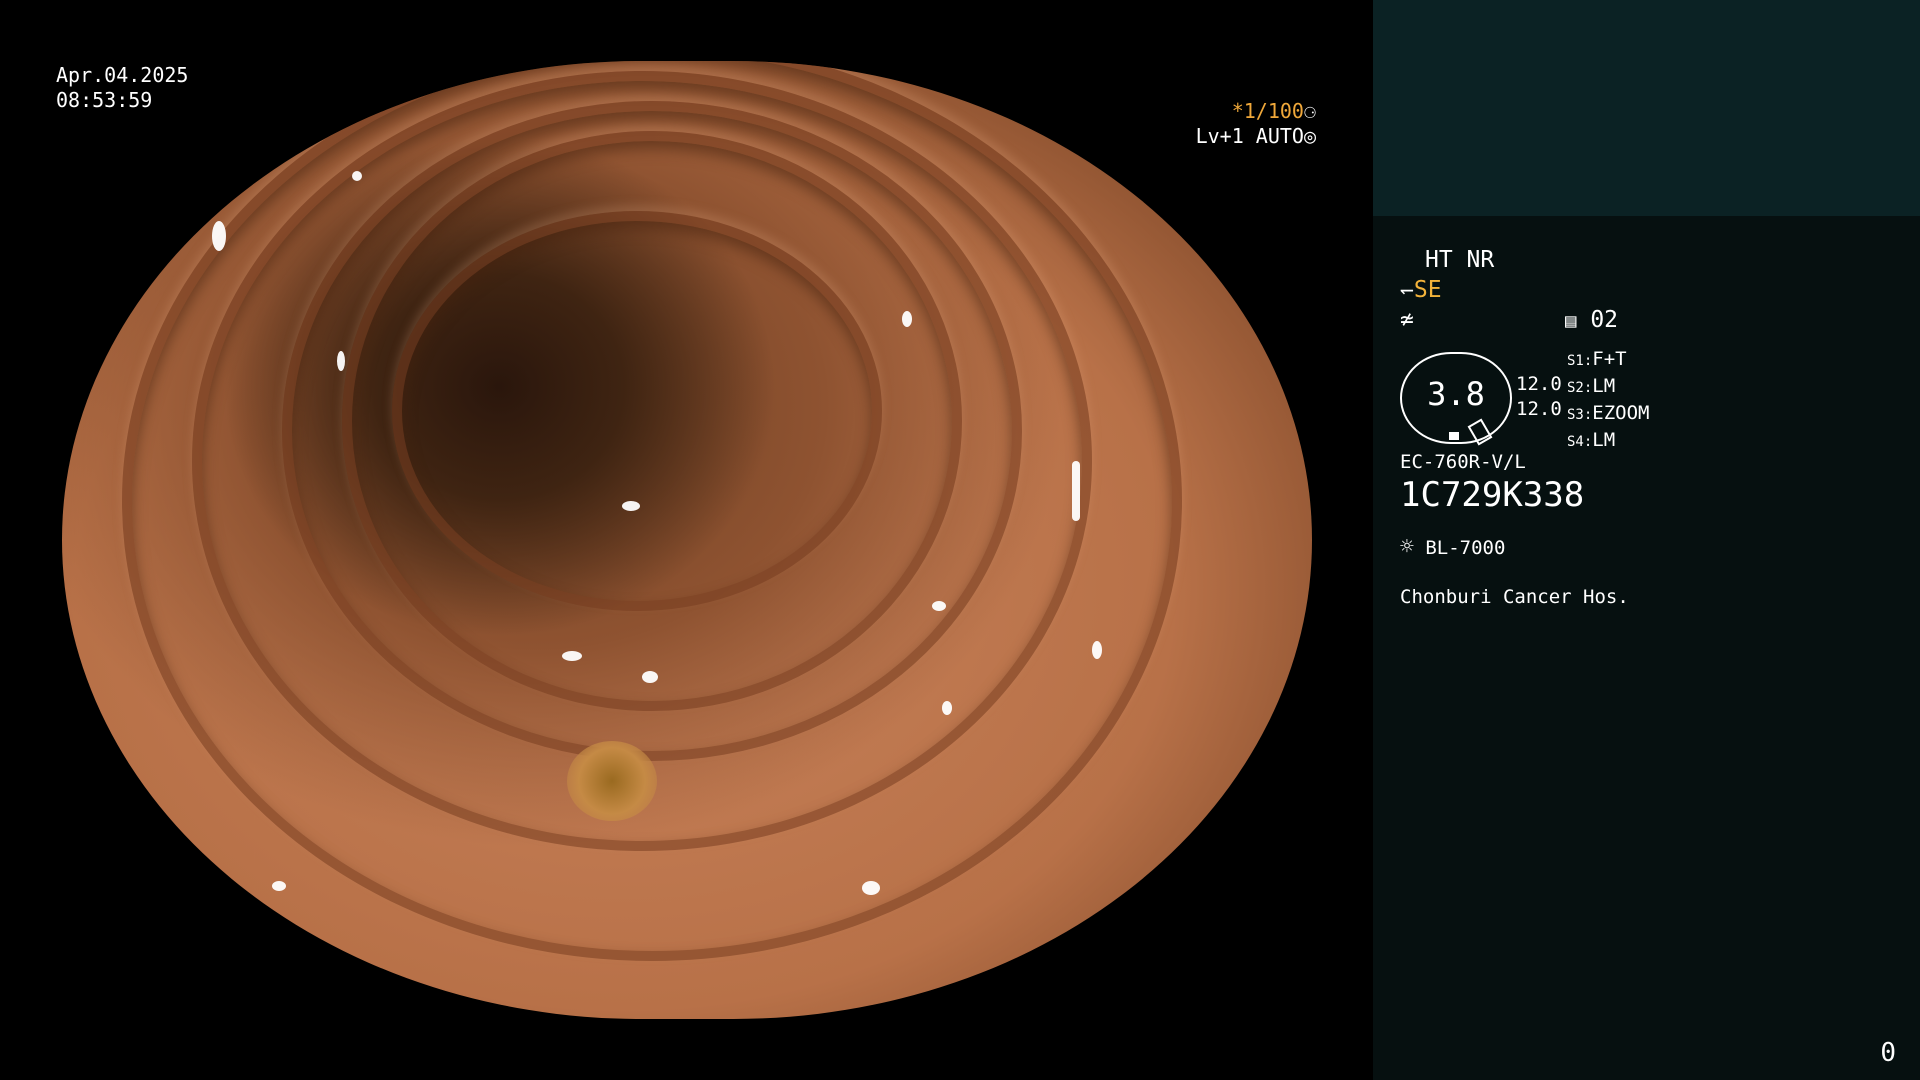  I want to click on se-label: SE, so click(1427, 290).